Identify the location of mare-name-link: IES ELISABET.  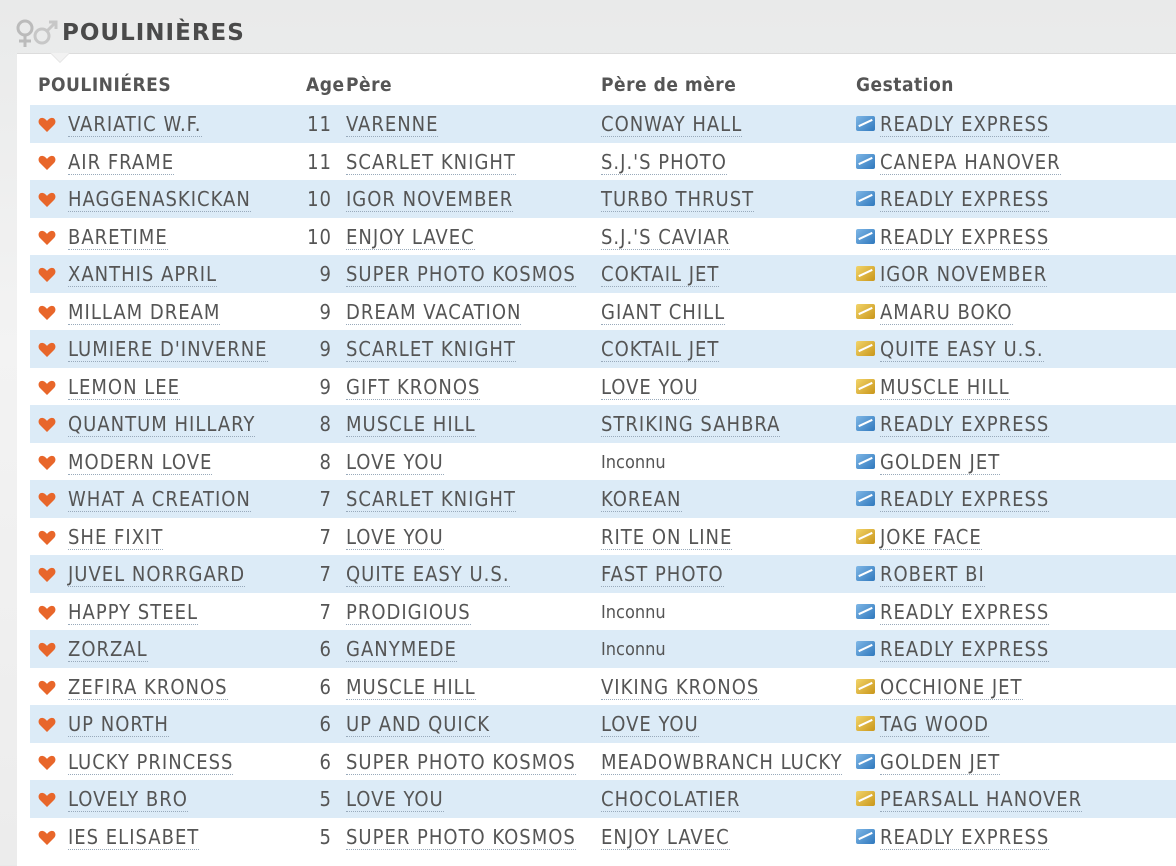
(134, 838).